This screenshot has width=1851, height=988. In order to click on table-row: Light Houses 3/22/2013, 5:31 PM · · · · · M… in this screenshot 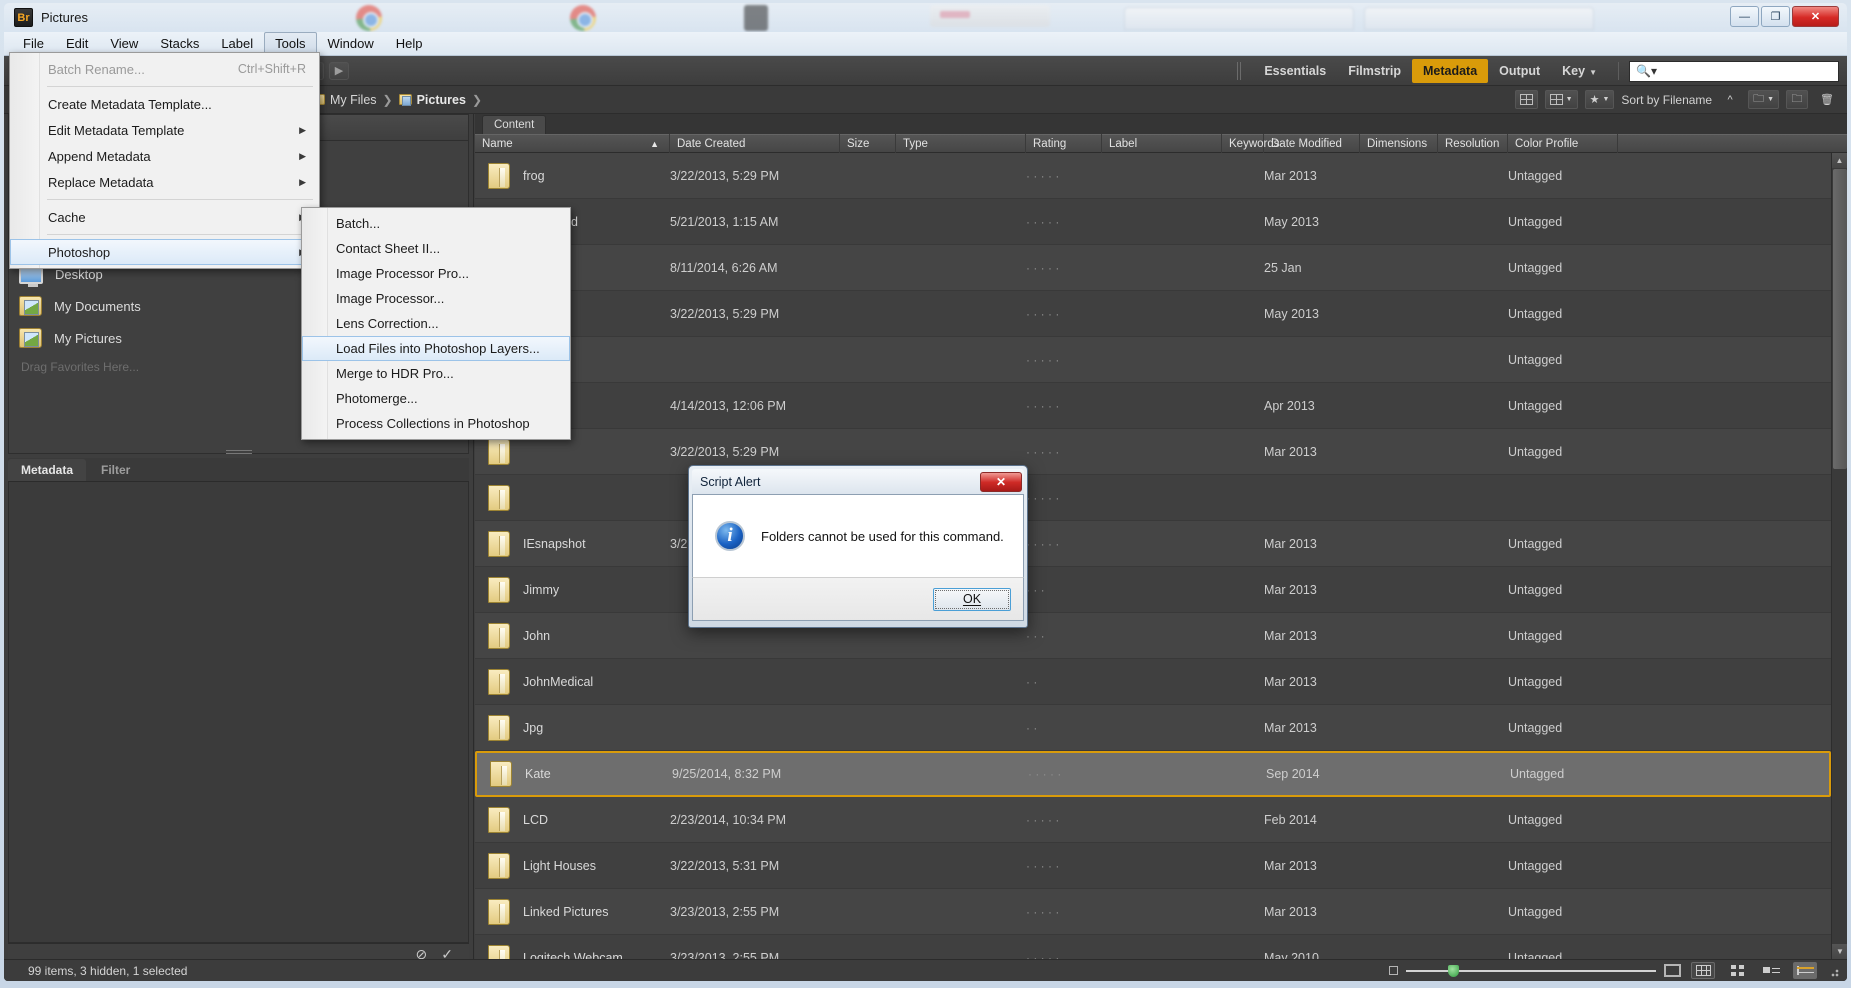, I will do `click(1153, 866)`.